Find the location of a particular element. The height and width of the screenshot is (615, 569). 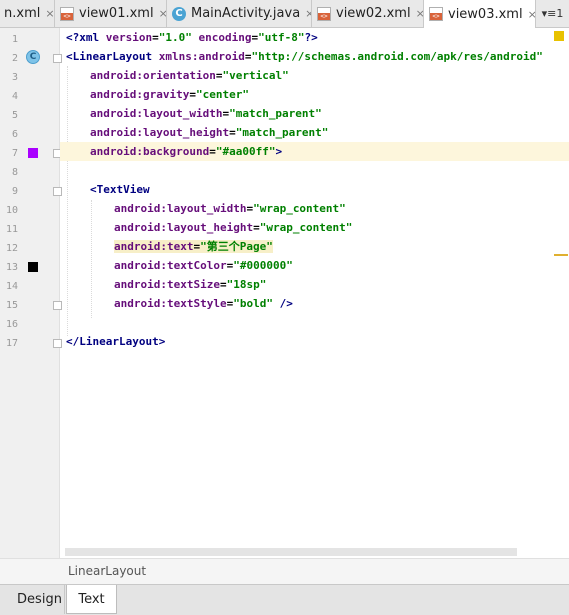

line-number: 2 is located at coordinates (14, 58).